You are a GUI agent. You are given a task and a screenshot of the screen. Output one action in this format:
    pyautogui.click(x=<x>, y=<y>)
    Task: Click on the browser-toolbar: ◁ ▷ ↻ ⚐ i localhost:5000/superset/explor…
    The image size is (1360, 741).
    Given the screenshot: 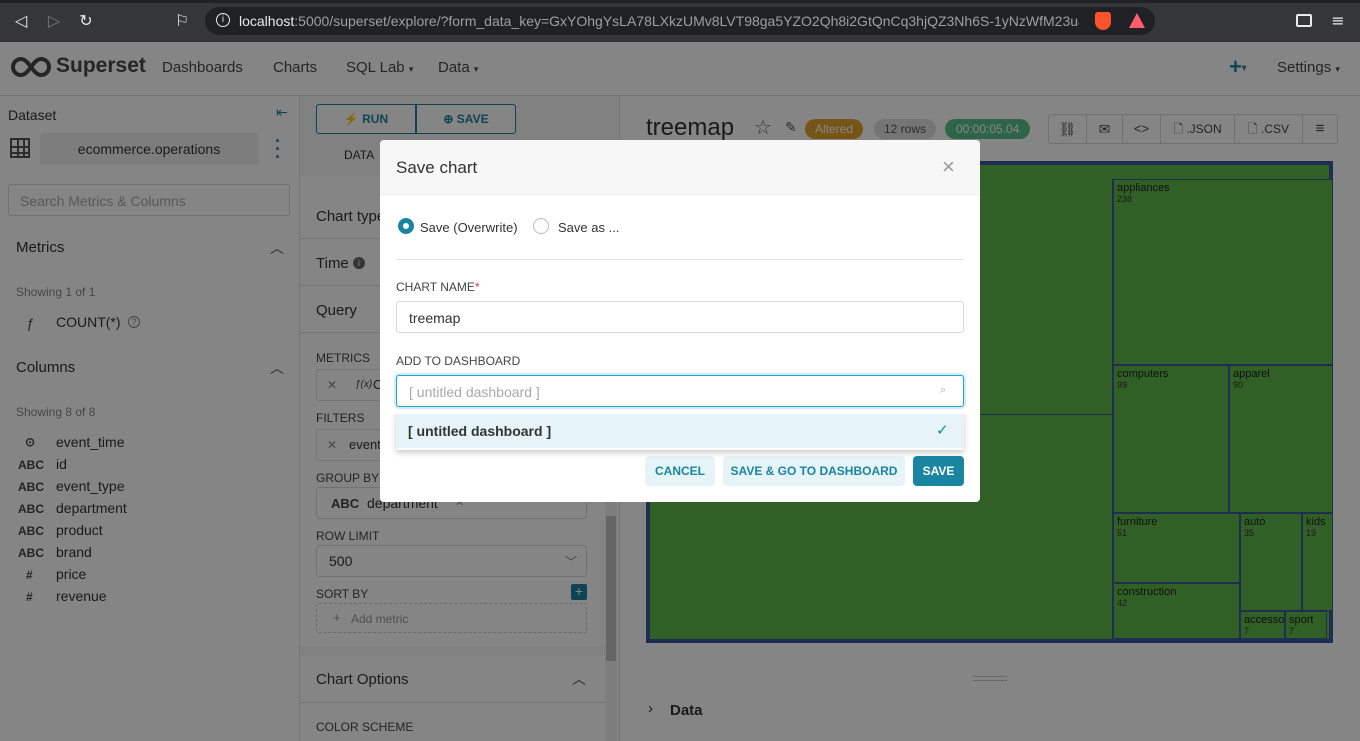 What is the action you would take?
    pyautogui.click(x=680, y=21)
    